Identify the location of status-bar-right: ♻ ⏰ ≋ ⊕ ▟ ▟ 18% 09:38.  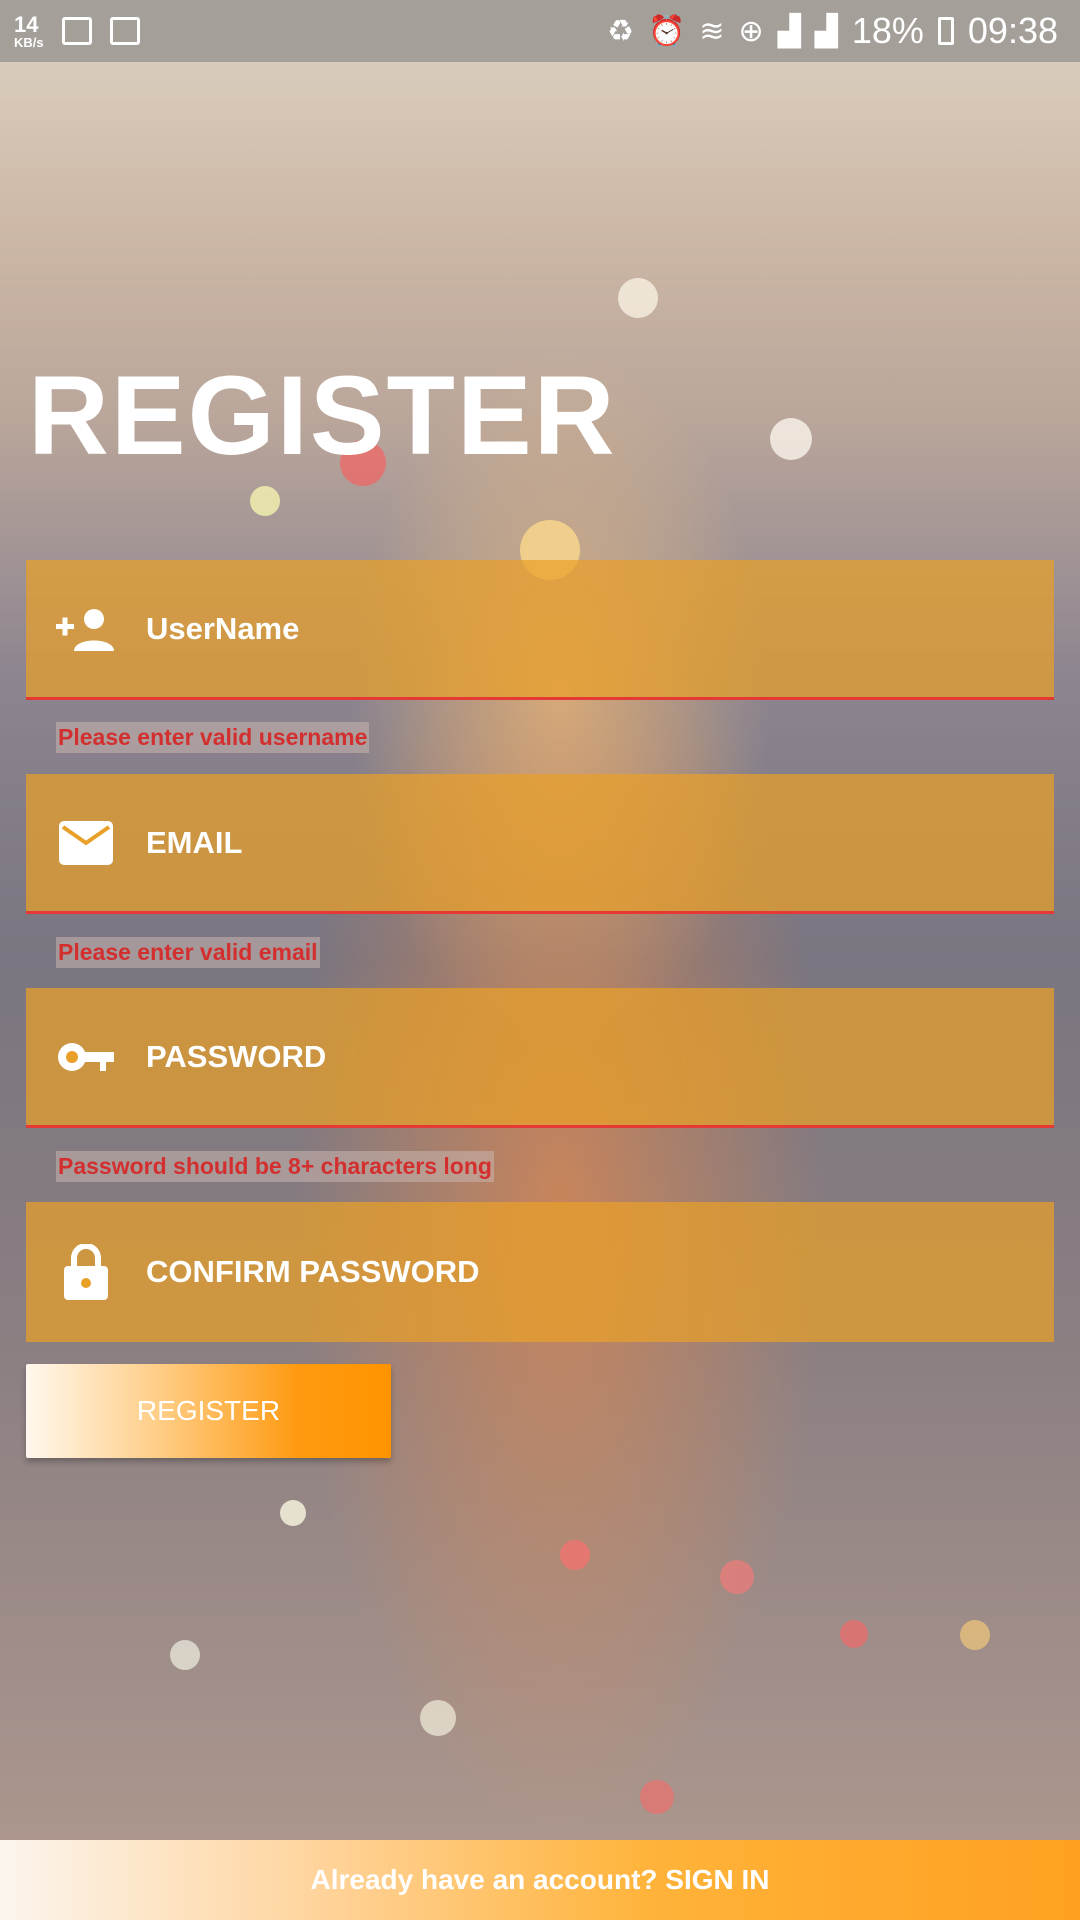
(843, 31).